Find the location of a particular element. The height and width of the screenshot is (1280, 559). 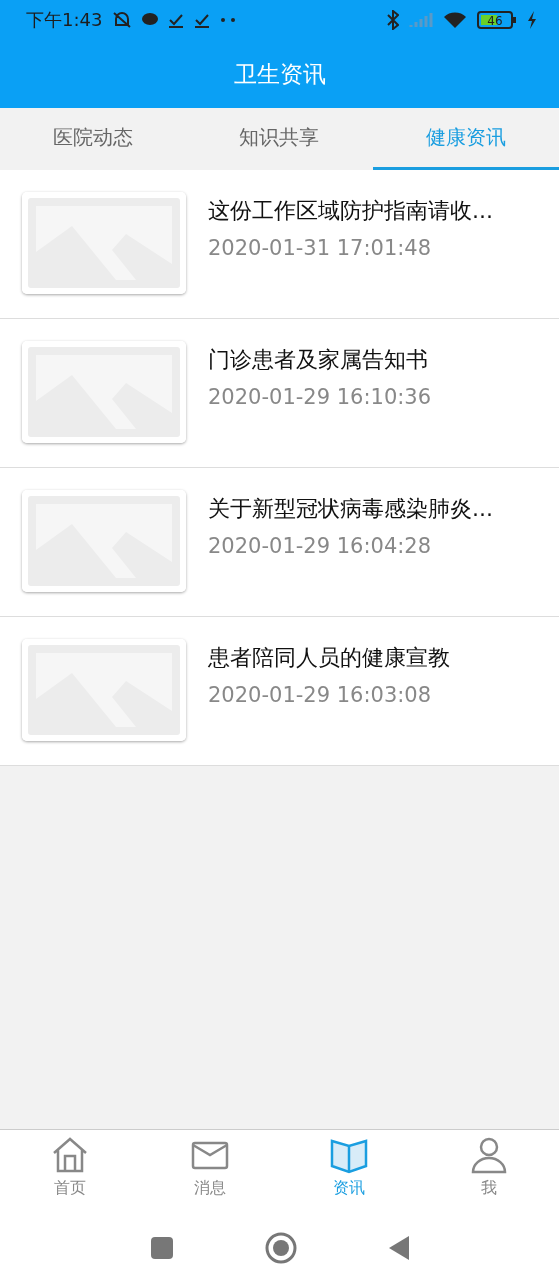

nav-label: 我 is located at coordinates (489, 1188).